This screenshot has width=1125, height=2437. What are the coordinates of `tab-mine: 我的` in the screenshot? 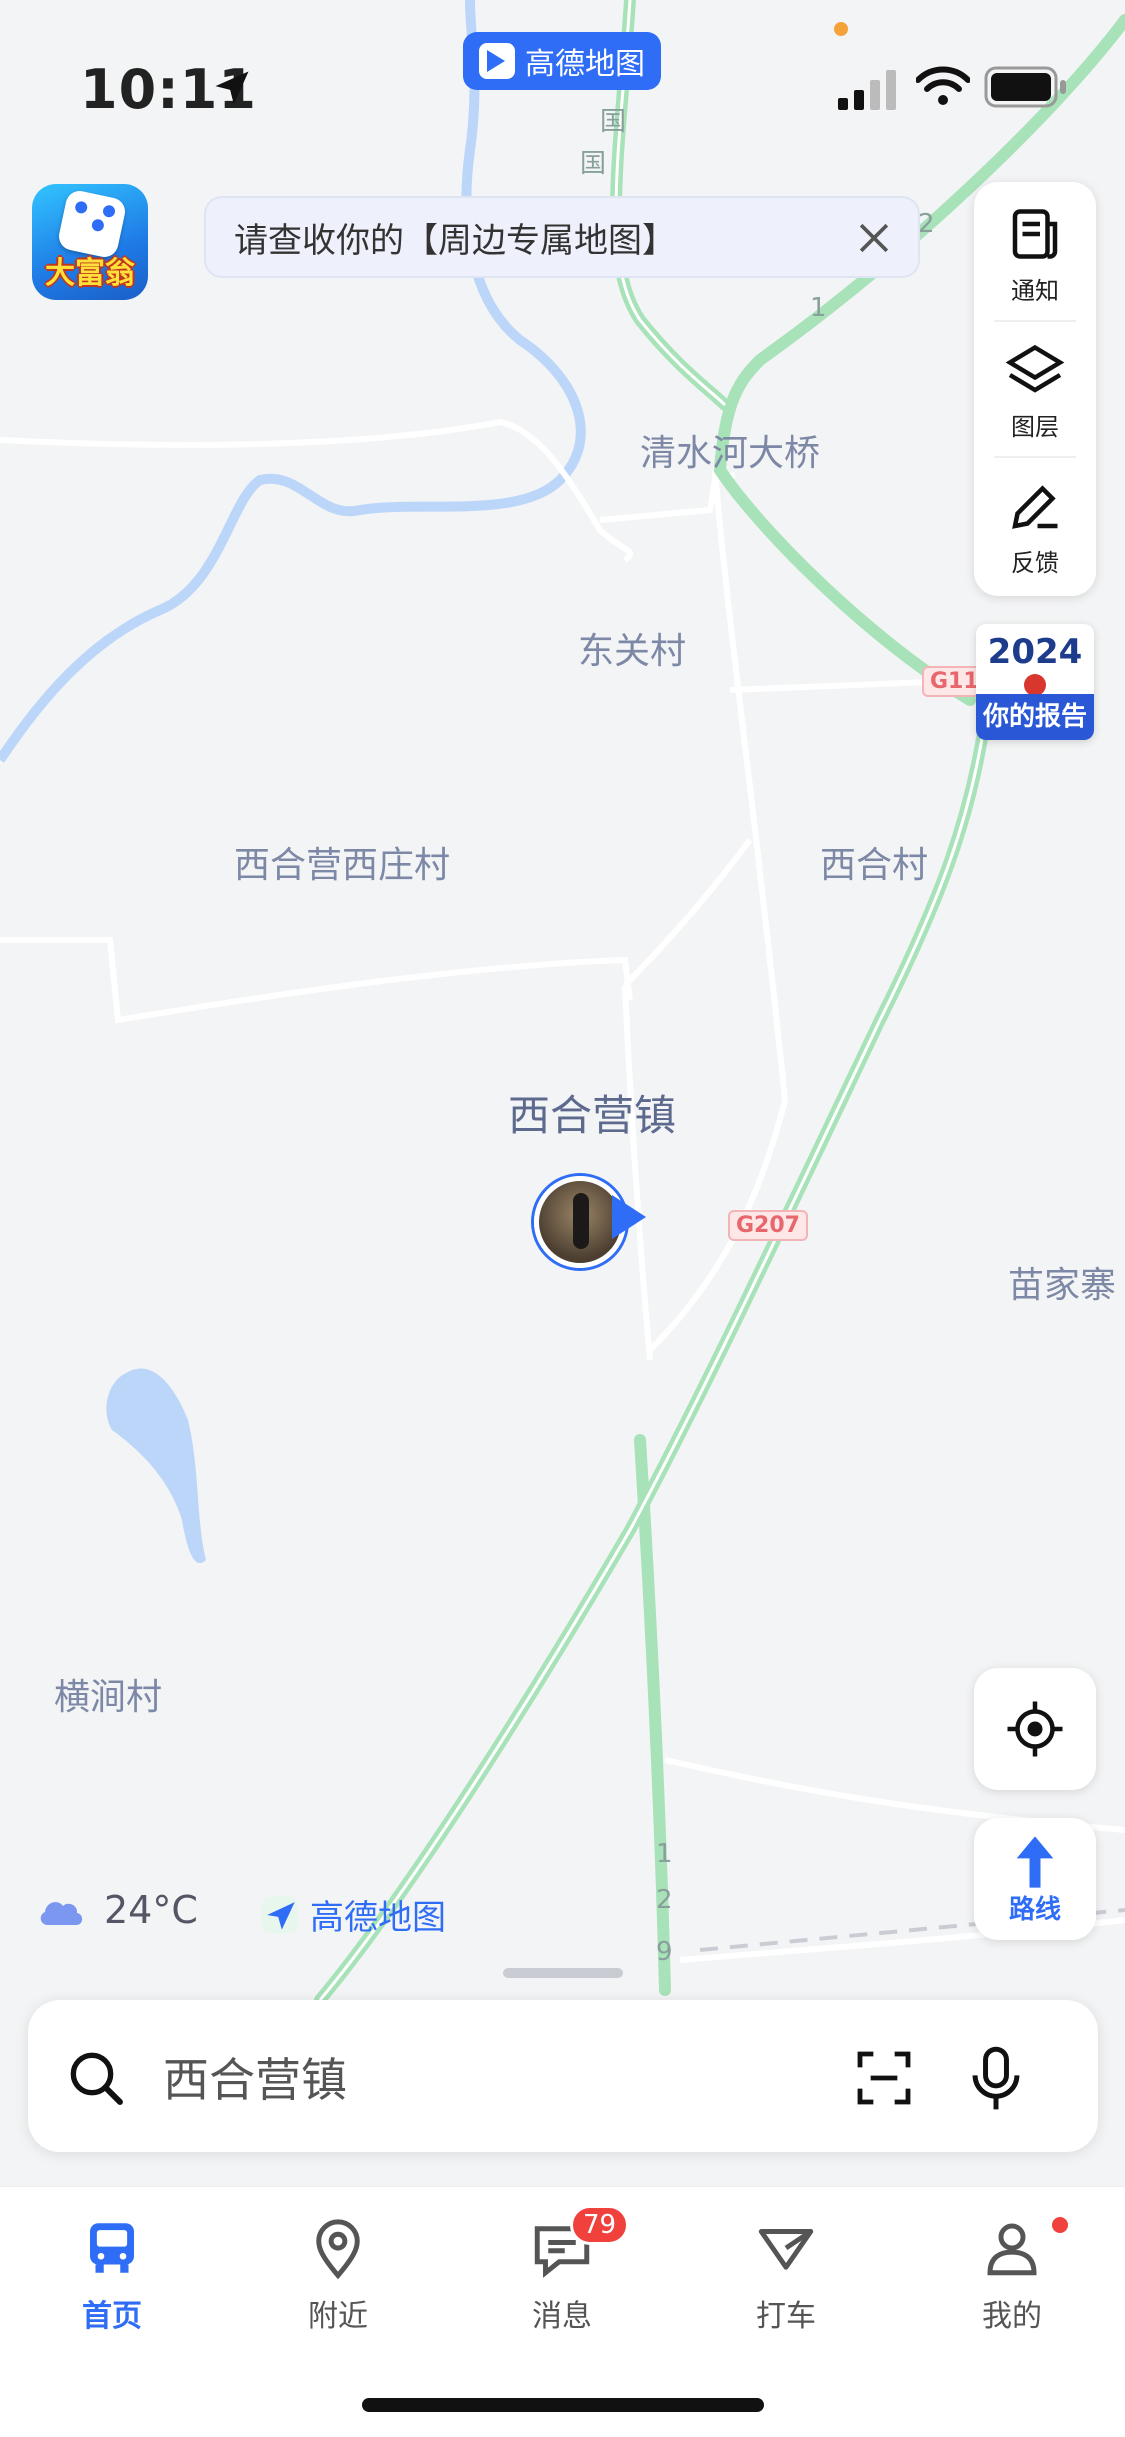 It's located at (1012, 2275).